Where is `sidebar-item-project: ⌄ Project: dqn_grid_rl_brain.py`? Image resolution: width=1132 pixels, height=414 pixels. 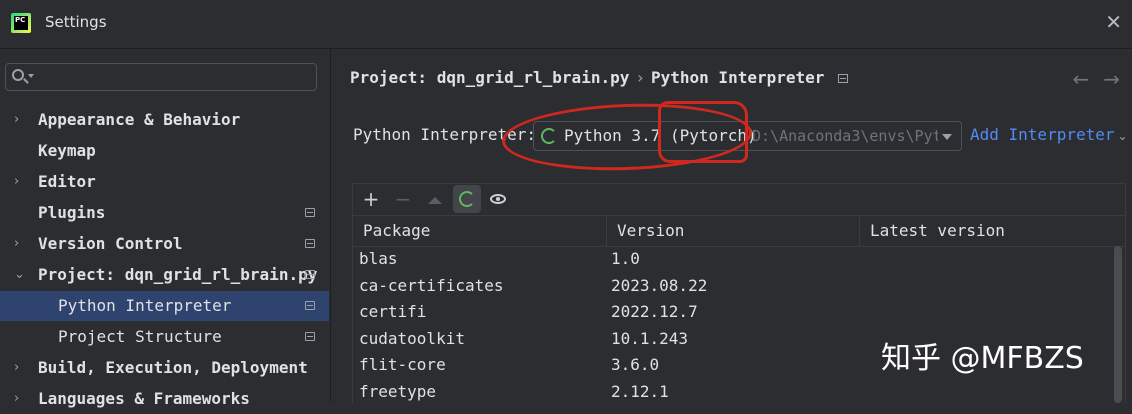
sidebar-item-project: ⌄ Project: dqn_grid_rl_brain.py is located at coordinates (164, 275).